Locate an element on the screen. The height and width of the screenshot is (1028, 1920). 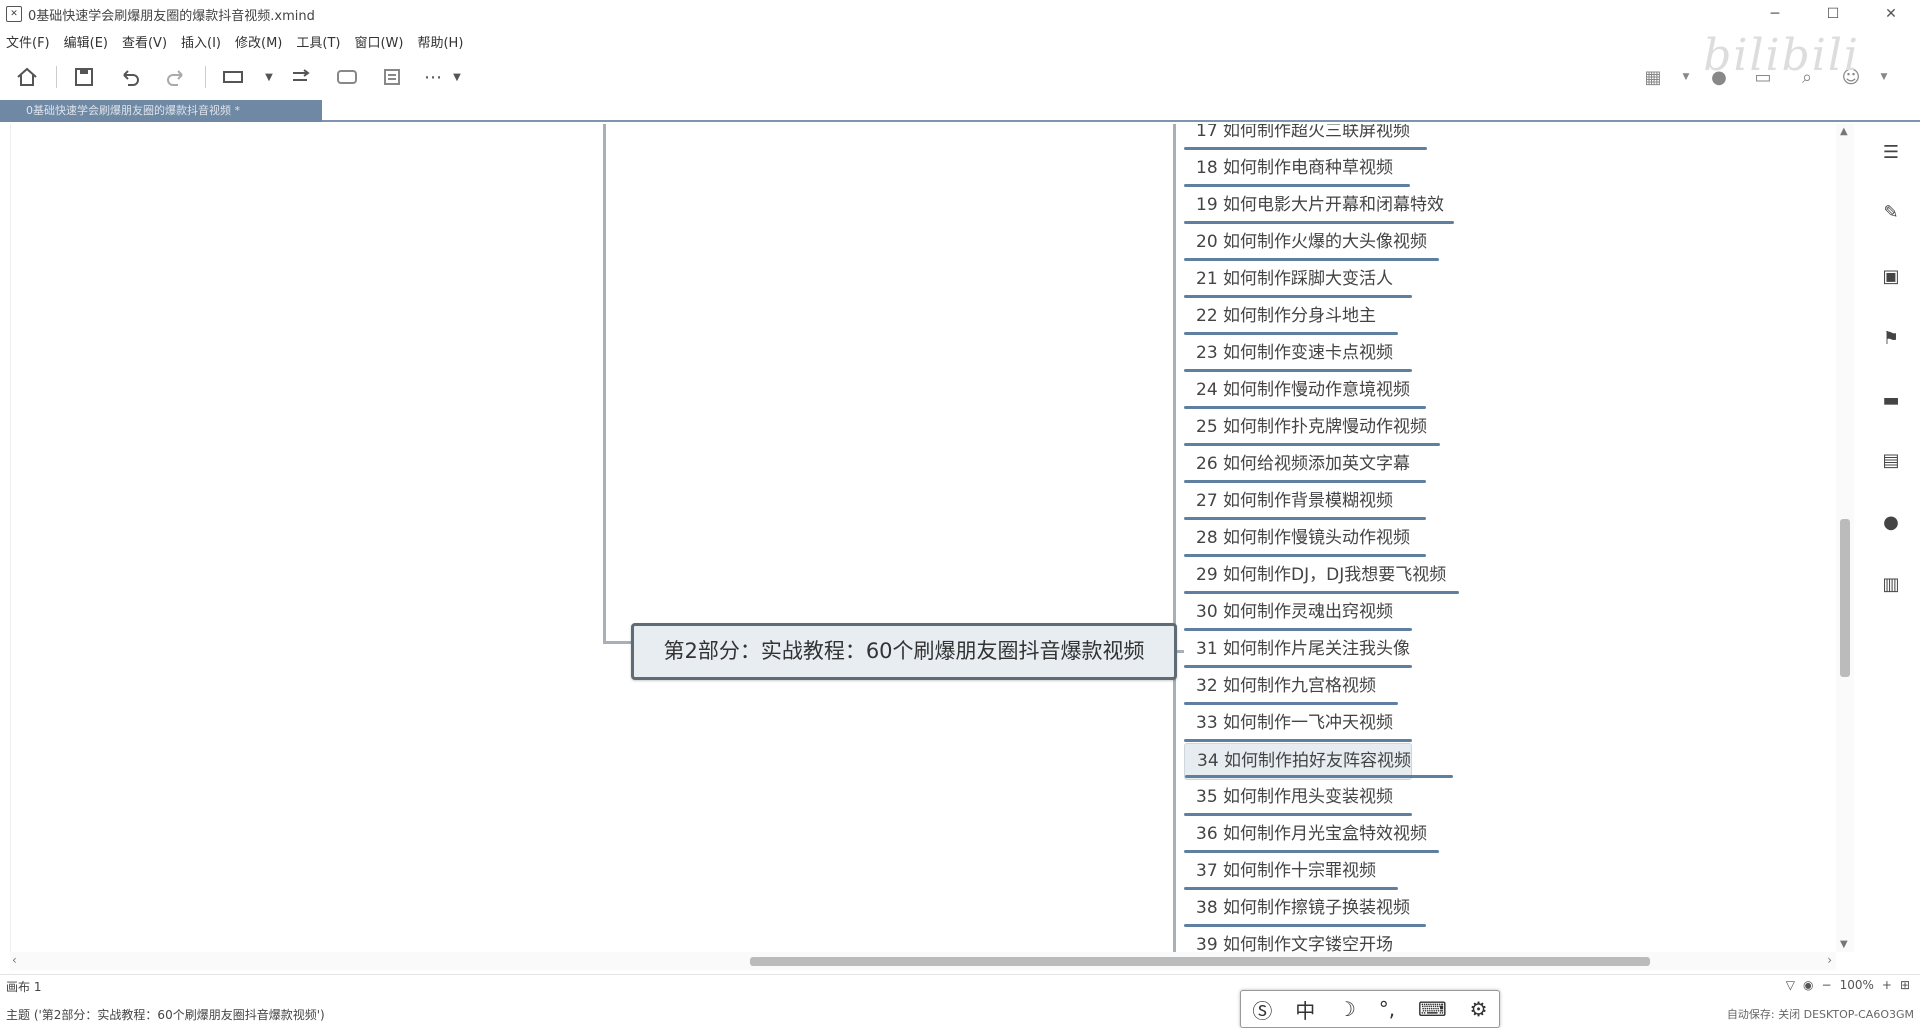
topic-icon is located at coordinates (233, 77).